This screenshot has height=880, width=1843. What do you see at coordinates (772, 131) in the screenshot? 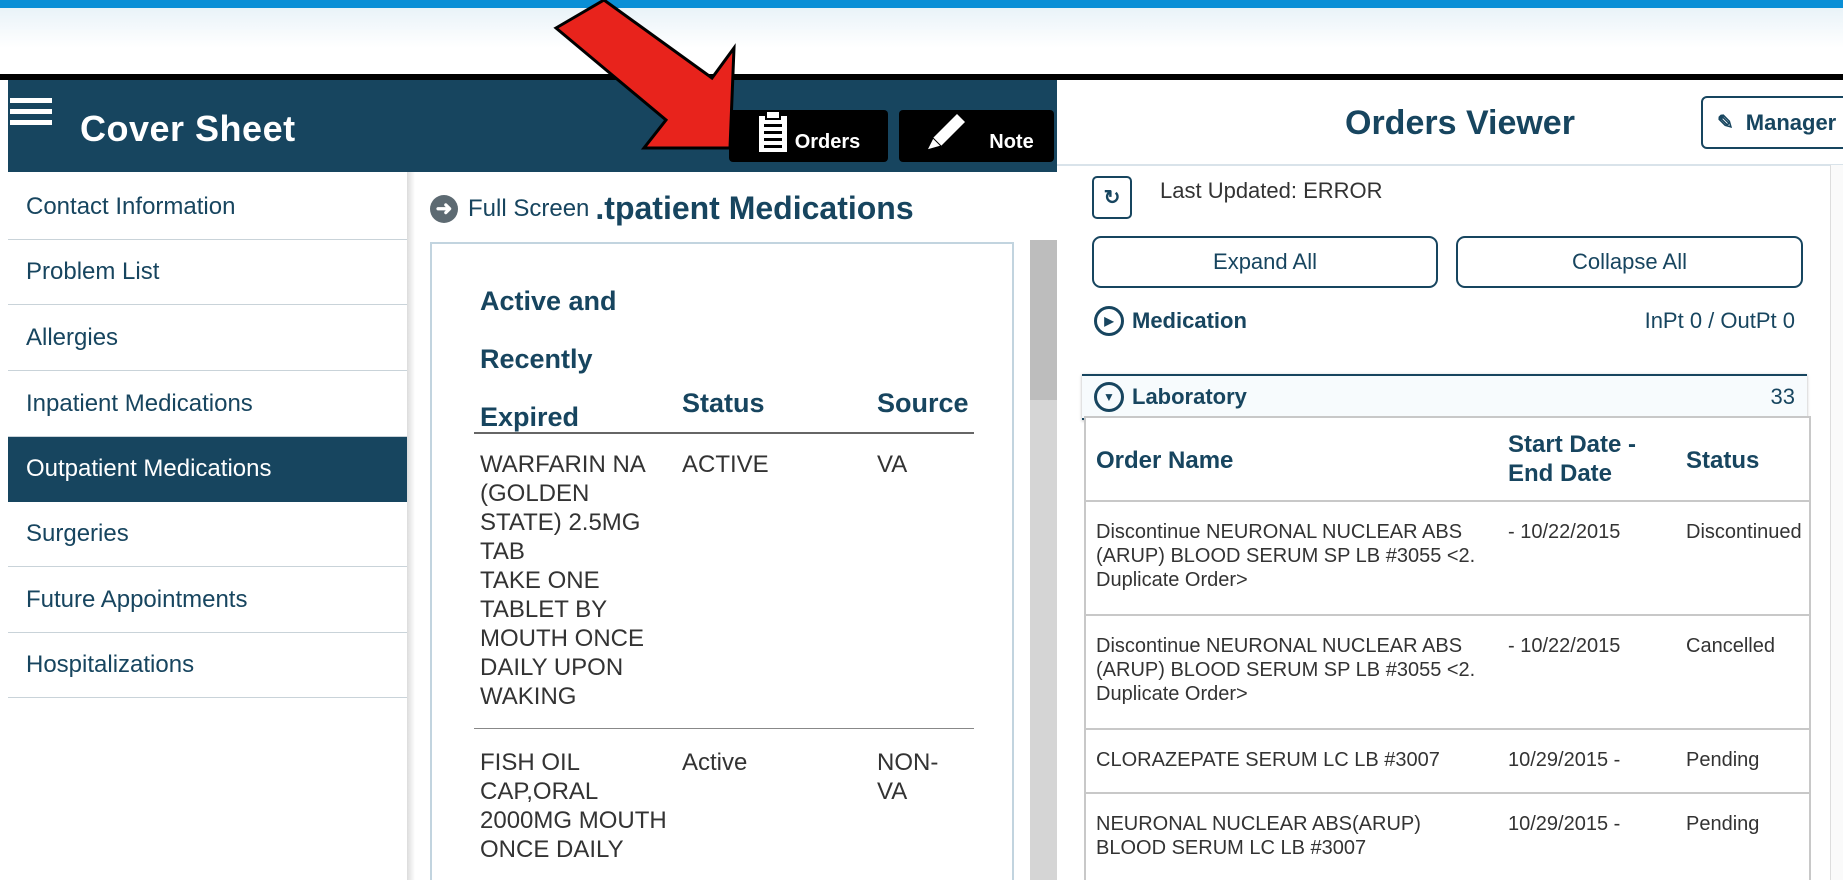
I see `clipboard-icon` at bounding box center [772, 131].